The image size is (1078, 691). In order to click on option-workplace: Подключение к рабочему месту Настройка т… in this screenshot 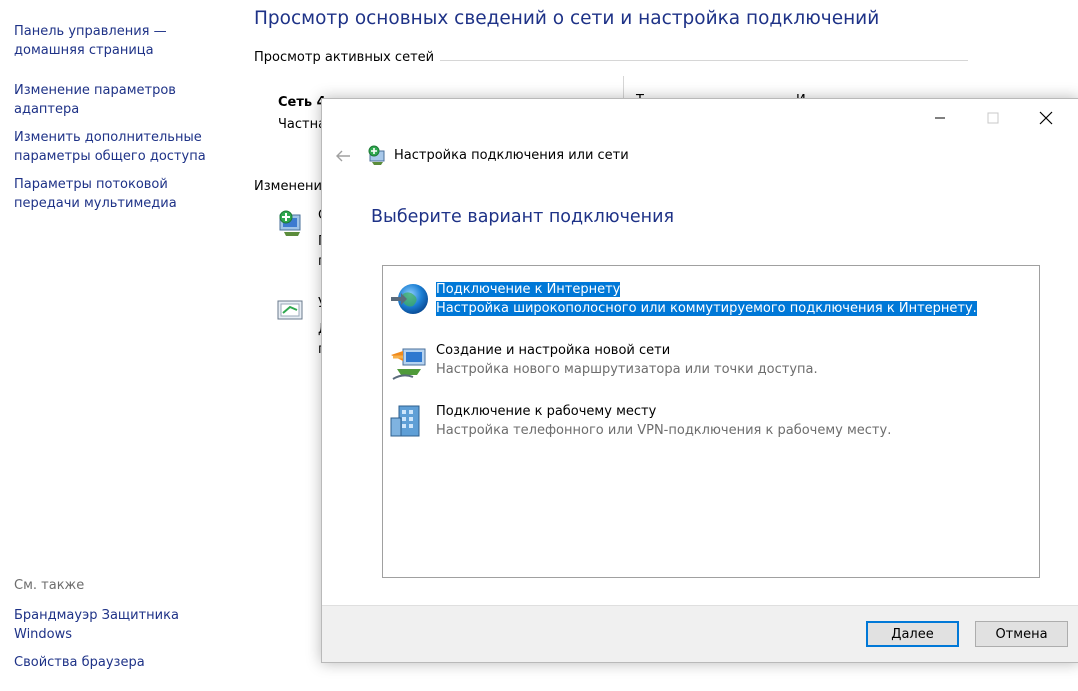, I will do `click(712, 422)`.